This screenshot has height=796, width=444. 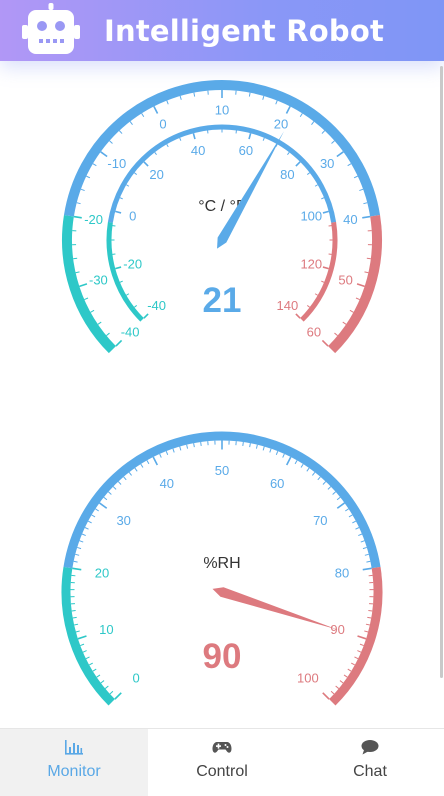 What do you see at coordinates (74, 772) in the screenshot?
I see `tab-monitor-label: Monitor` at bounding box center [74, 772].